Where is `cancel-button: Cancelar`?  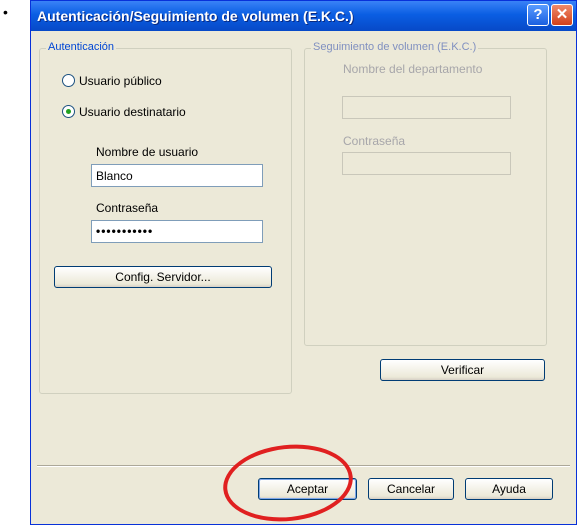 cancel-button: Cancelar is located at coordinates (411, 489).